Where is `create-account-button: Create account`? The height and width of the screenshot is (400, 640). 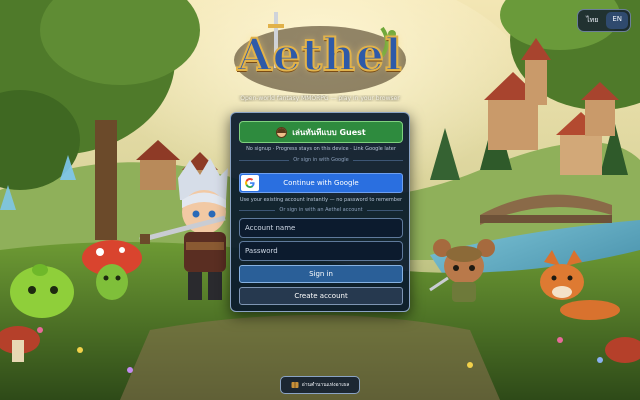
create-account-button: Create account is located at coordinates (321, 296).